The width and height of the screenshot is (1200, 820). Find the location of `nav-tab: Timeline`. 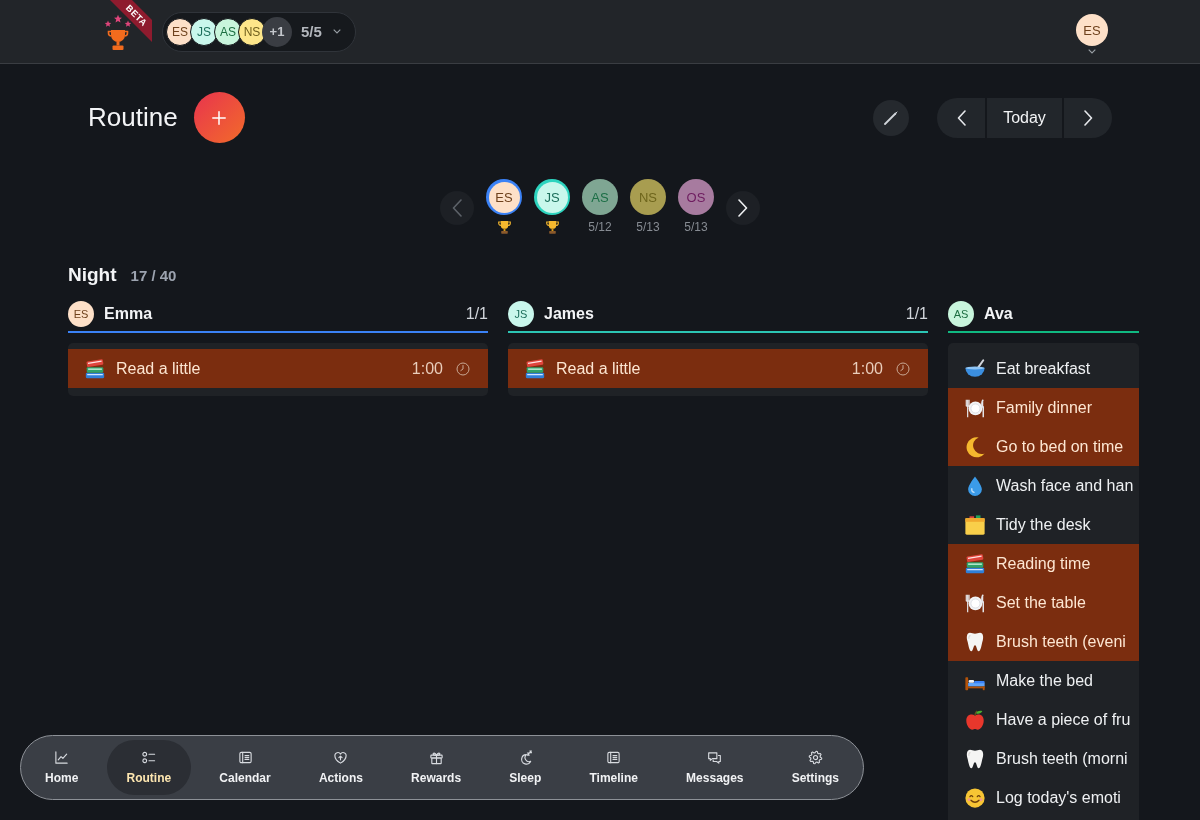

nav-tab: Timeline is located at coordinates (613, 767).